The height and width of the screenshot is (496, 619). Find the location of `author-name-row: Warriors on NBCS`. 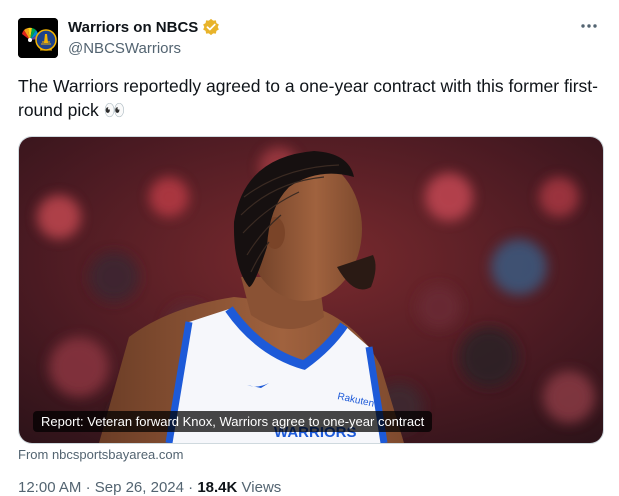

author-name-row: Warriors on NBCS is located at coordinates (144, 27).